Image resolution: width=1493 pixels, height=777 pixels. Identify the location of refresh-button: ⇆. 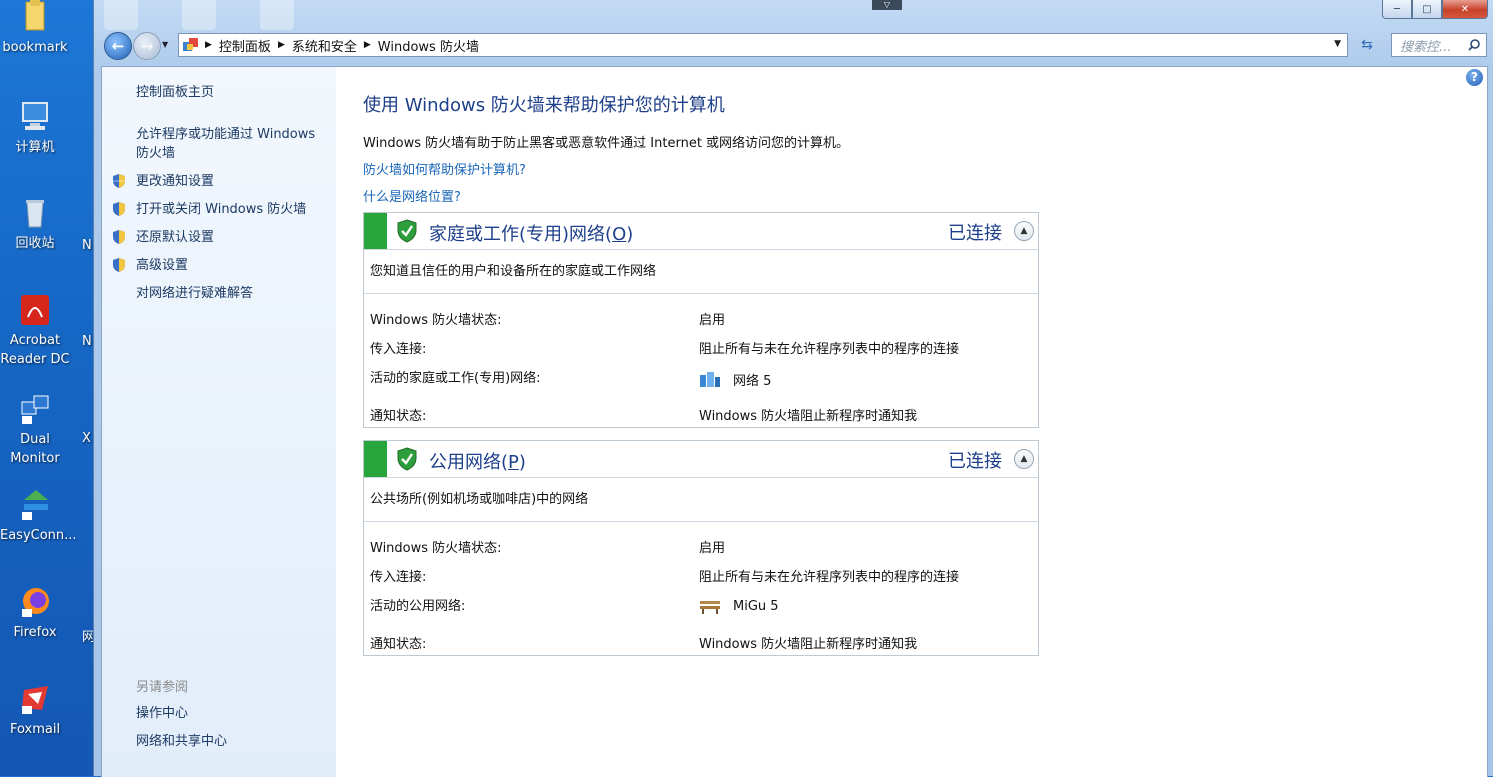
(1367, 45).